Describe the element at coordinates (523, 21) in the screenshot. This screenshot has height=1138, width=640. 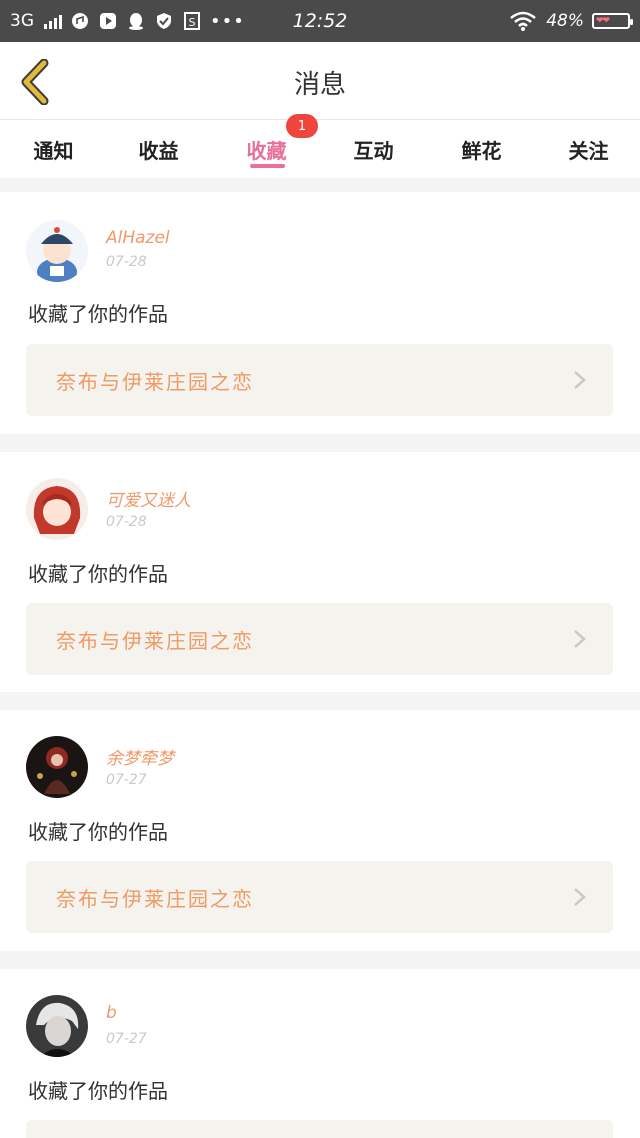
I see `wifi-icon` at that location.